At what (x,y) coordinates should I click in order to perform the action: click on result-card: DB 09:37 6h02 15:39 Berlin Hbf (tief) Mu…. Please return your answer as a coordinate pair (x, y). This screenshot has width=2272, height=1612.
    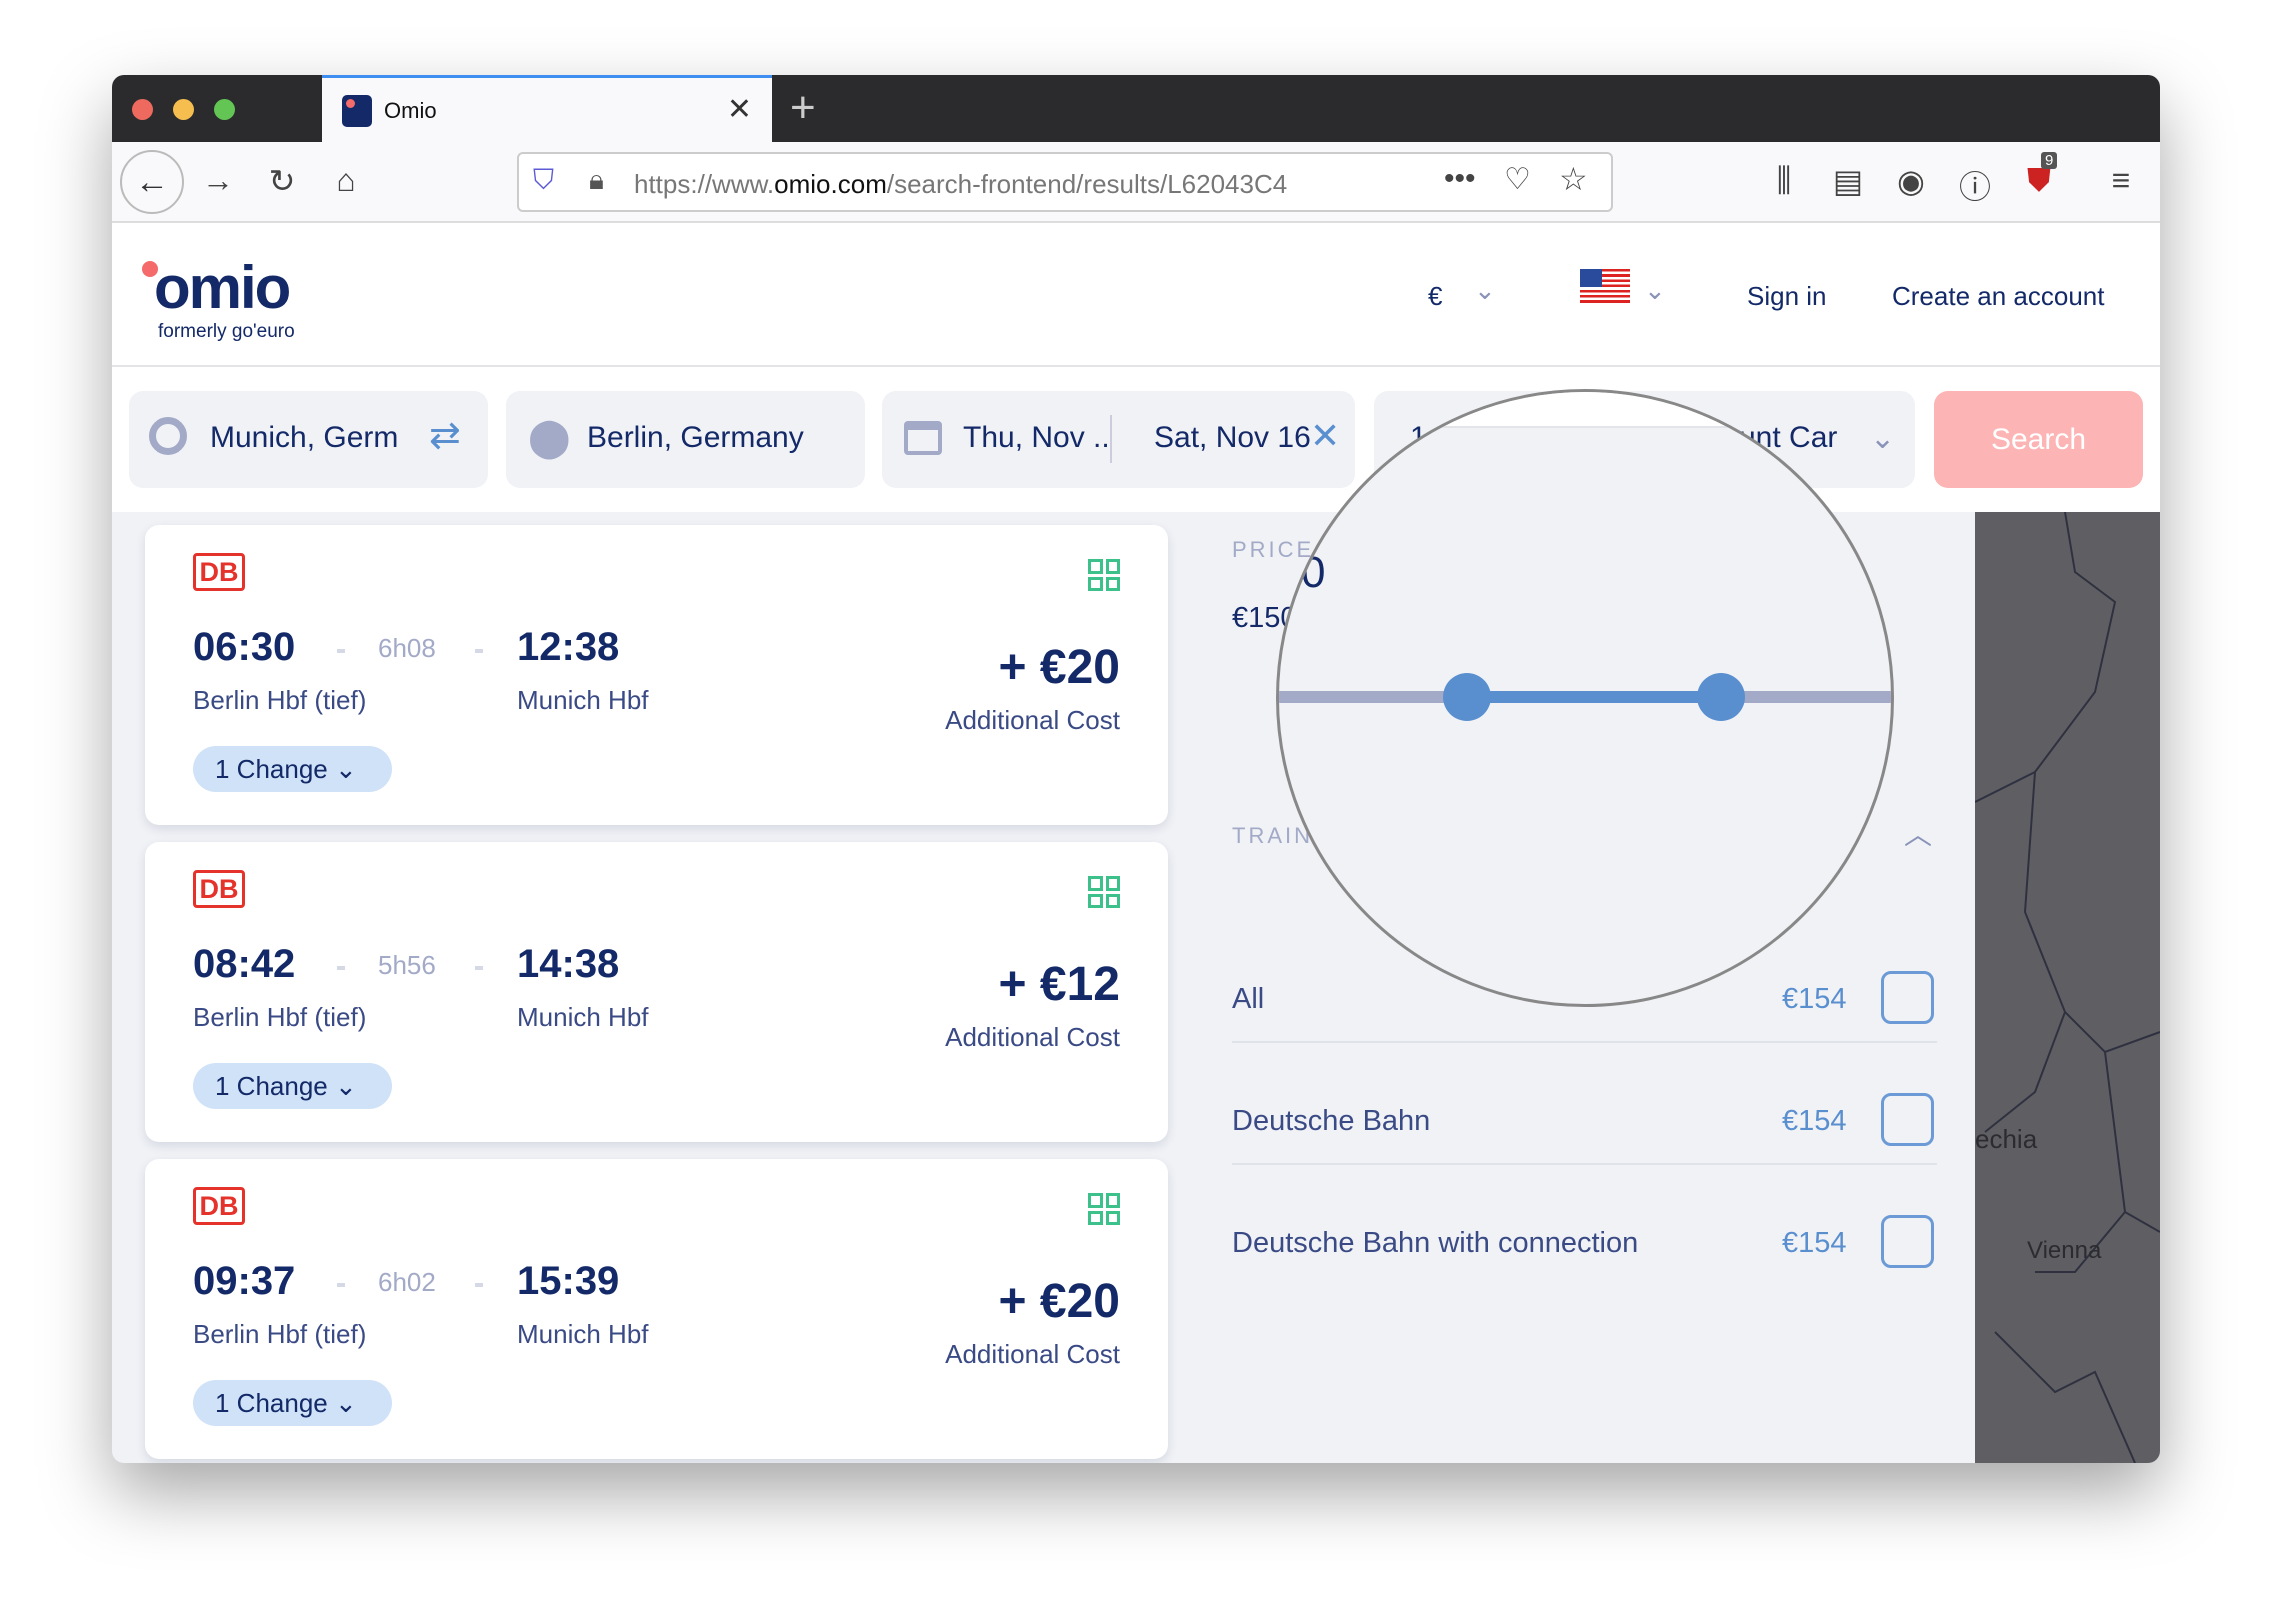
    Looking at the image, I should click on (656, 1309).